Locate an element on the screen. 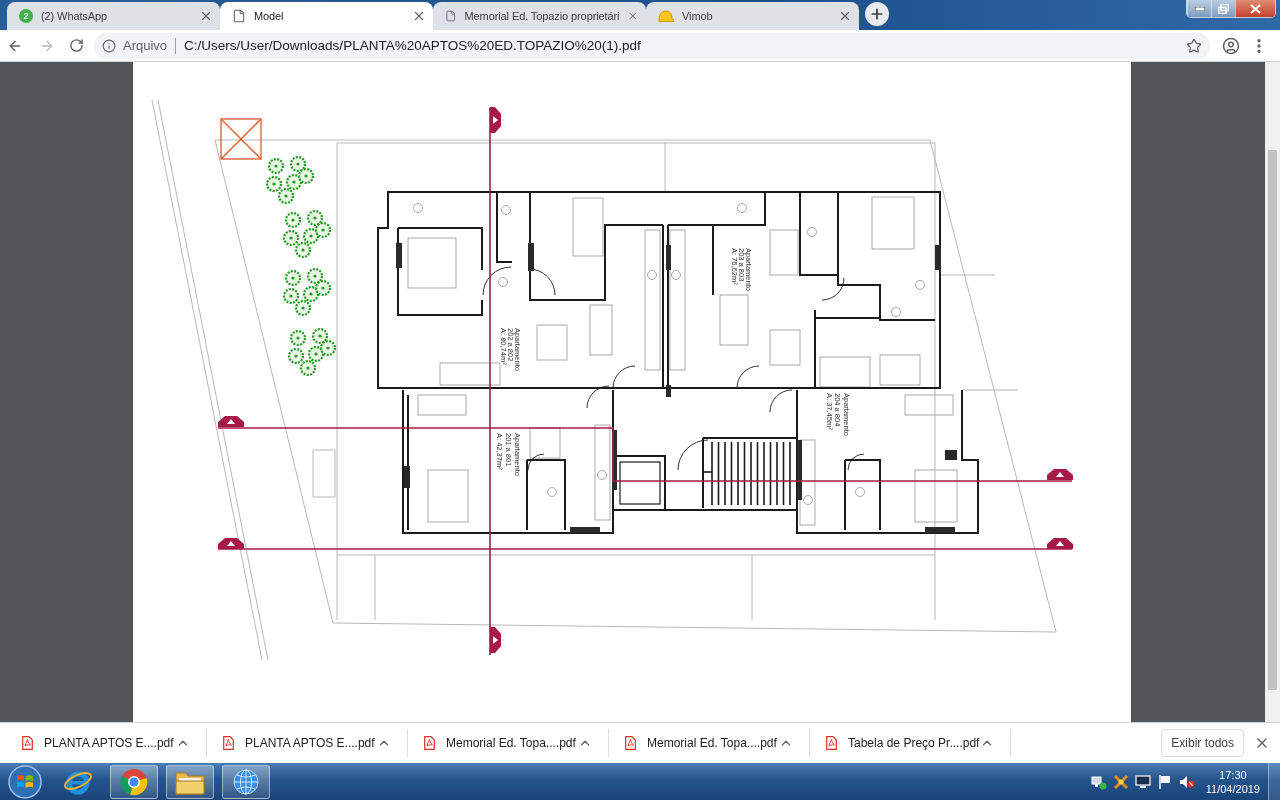 This screenshot has height=800, width=1280. network-icon is located at coordinates (1098, 781).